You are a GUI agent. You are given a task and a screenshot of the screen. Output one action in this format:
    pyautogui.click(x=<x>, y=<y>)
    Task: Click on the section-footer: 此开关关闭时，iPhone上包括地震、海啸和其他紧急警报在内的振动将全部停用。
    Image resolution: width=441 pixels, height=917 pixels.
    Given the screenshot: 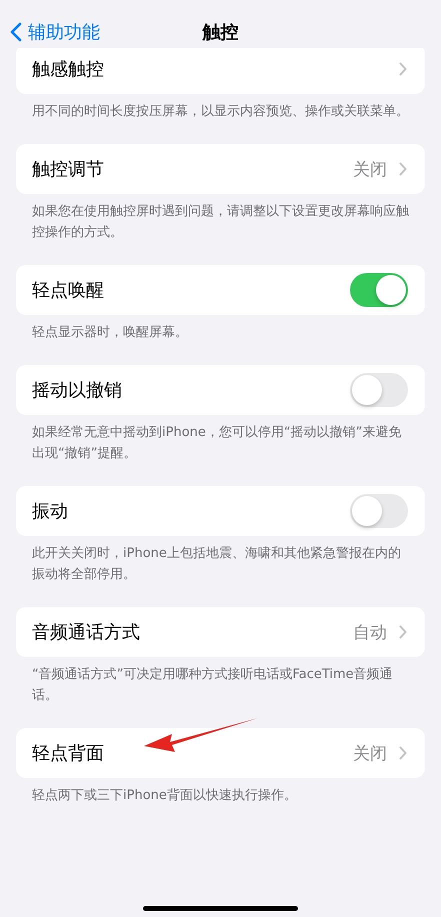 What is the action you would take?
    pyautogui.click(x=220, y=560)
    